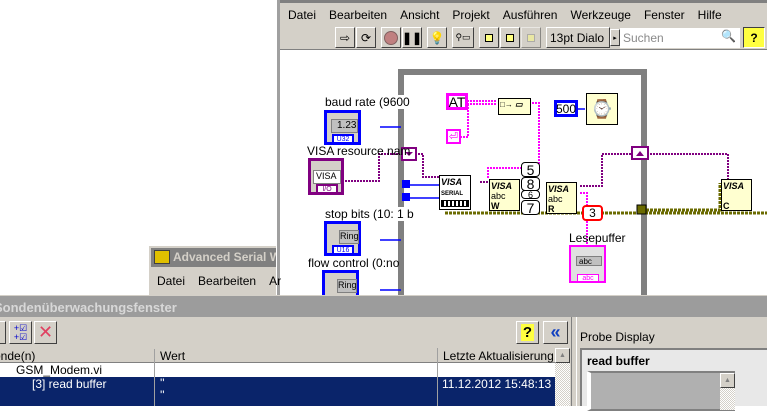 This screenshot has height=411, width=767. I want to click on serial-menu-bearbeiten: Bearbeiten, so click(227, 281).